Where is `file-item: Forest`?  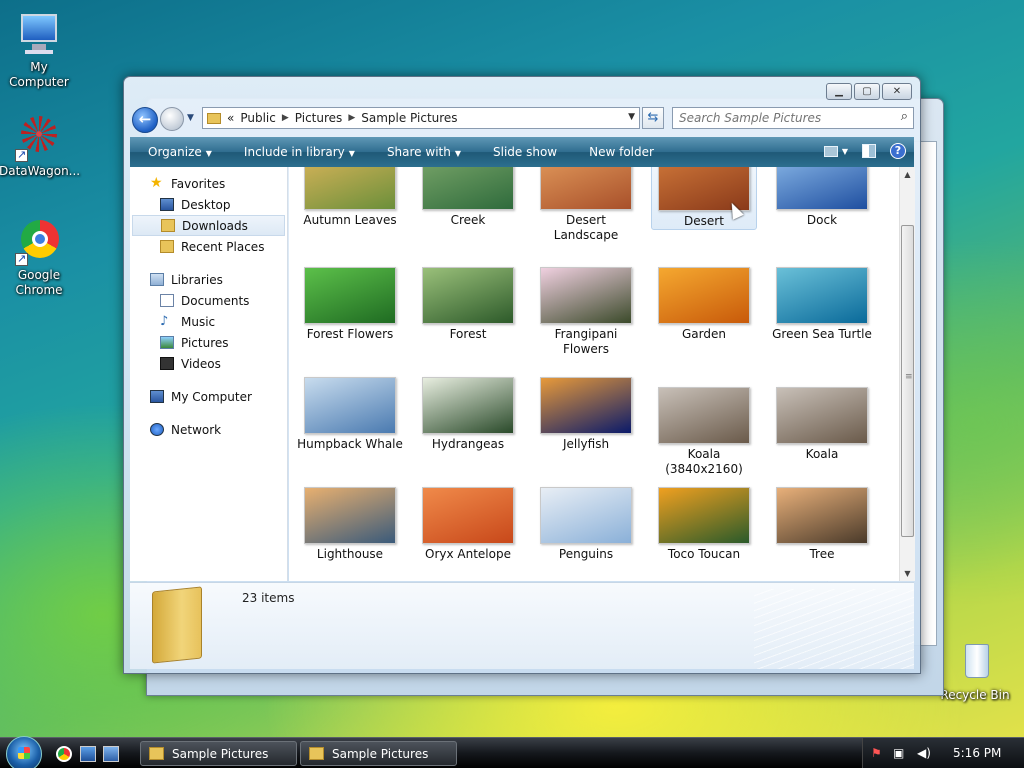
file-item: Forest is located at coordinates (468, 304).